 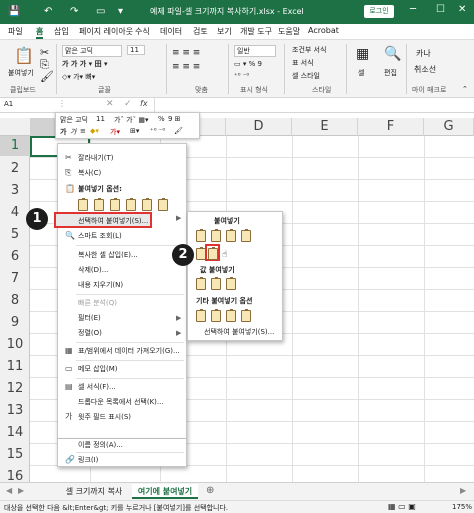 What do you see at coordinates (15, 31) in the screenshot?
I see `tab-file: 파일` at bounding box center [15, 31].